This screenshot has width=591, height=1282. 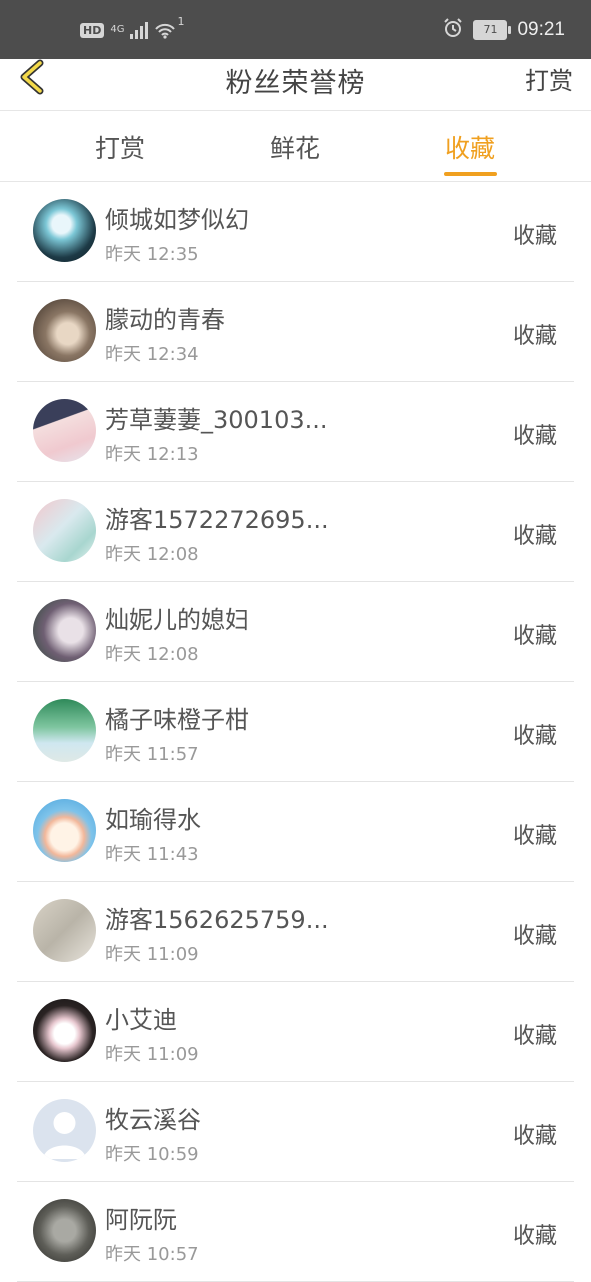 I want to click on fan-name: 灿妮儿的媳妇, so click(x=177, y=620).